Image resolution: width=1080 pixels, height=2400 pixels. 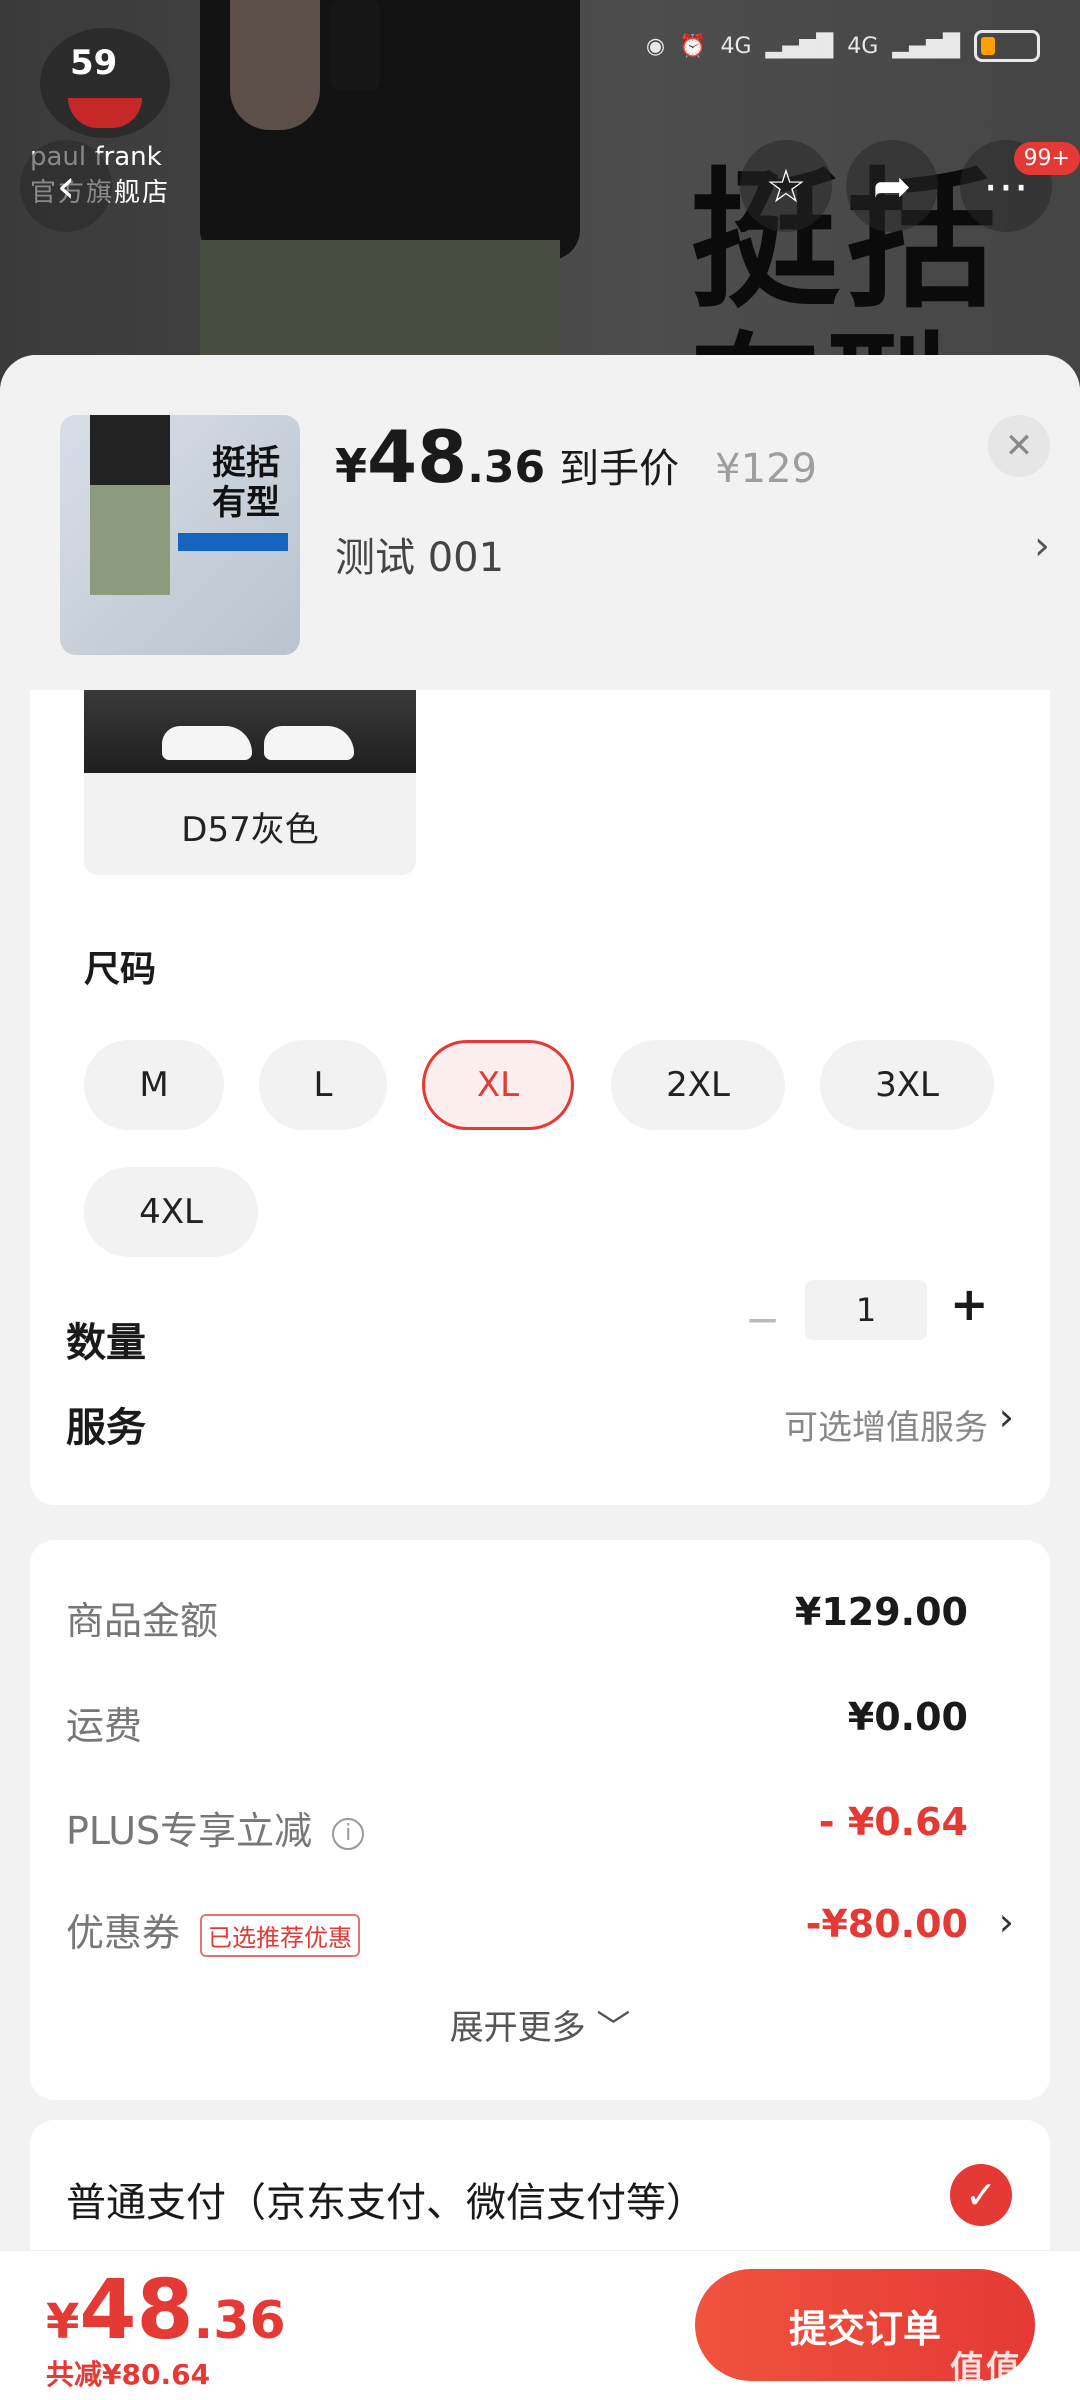 What do you see at coordinates (886, 1424) in the screenshot?
I see `service-hint: 可选增值服务` at bounding box center [886, 1424].